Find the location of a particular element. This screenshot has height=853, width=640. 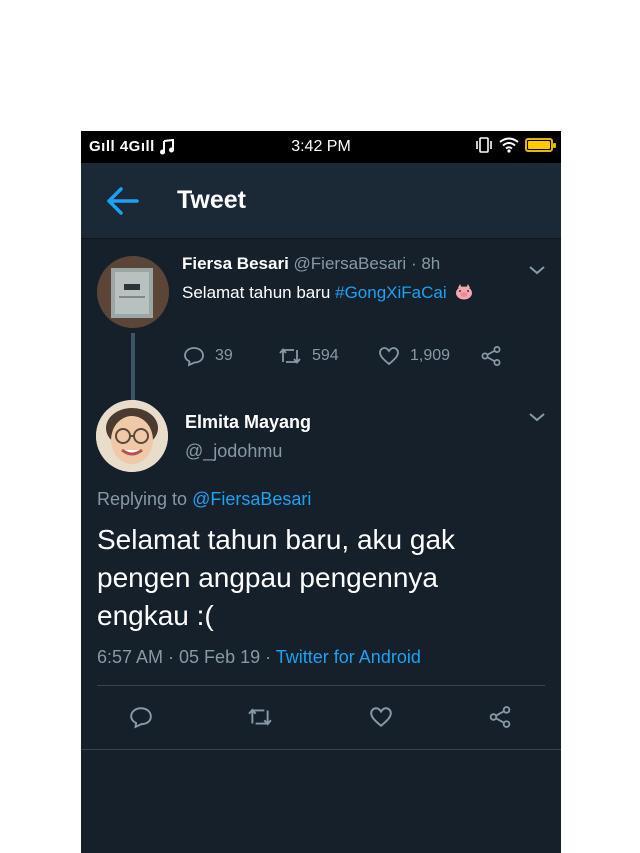

tweet-actions is located at coordinates (321, 717).